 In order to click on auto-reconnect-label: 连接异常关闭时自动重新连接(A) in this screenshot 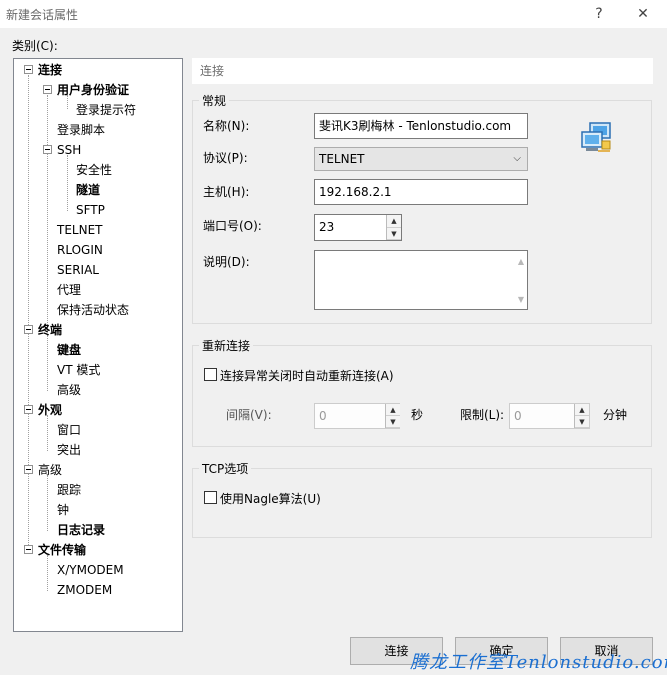, I will do `click(307, 375)`.